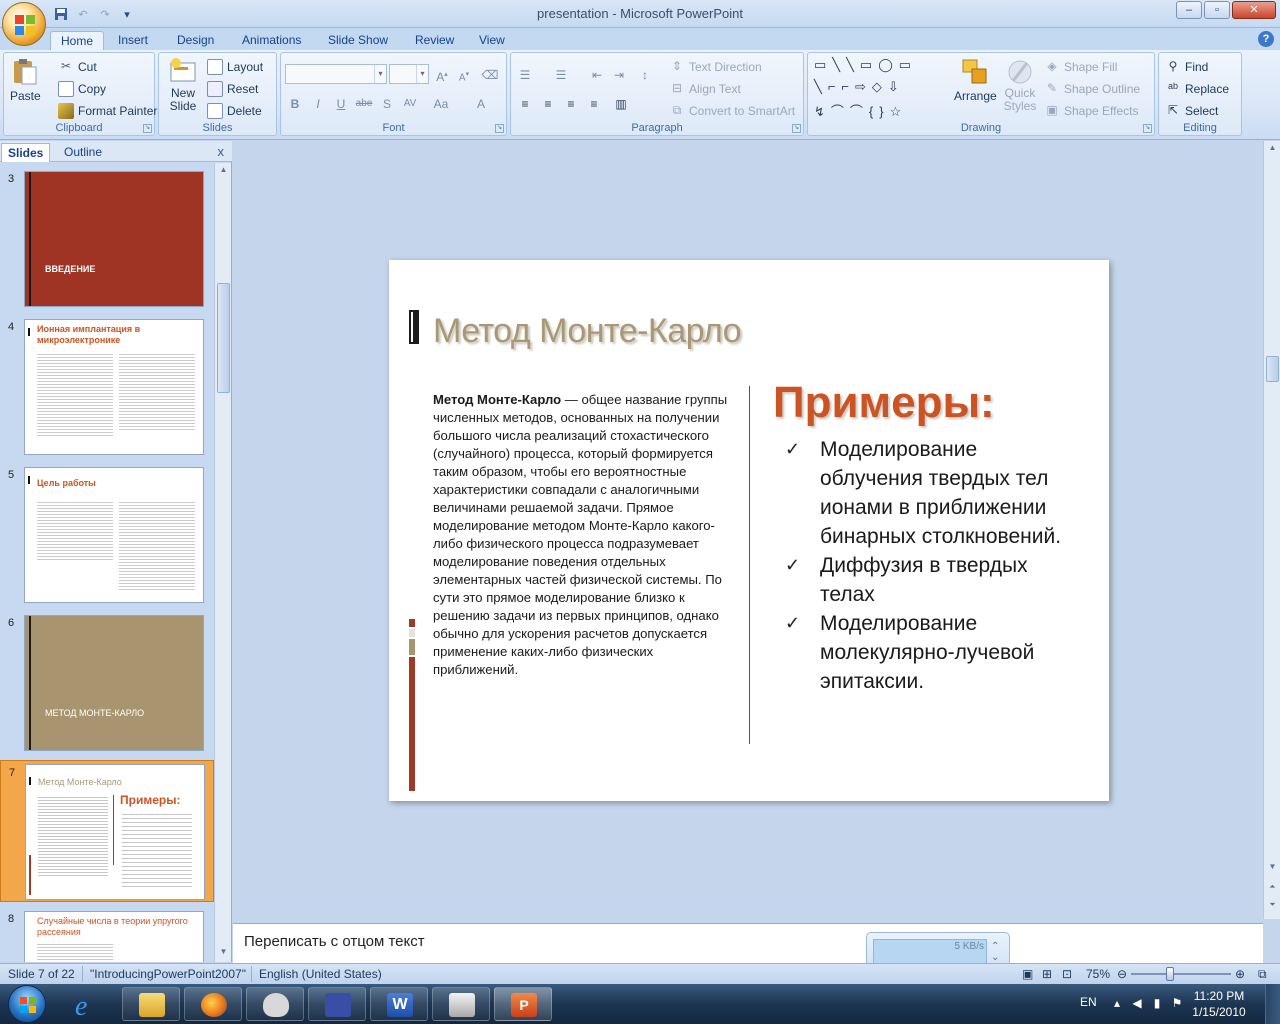  What do you see at coordinates (1219, 996) in the screenshot?
I see `clock-time: 11:20 PM` at bounding box center [1219, 996].